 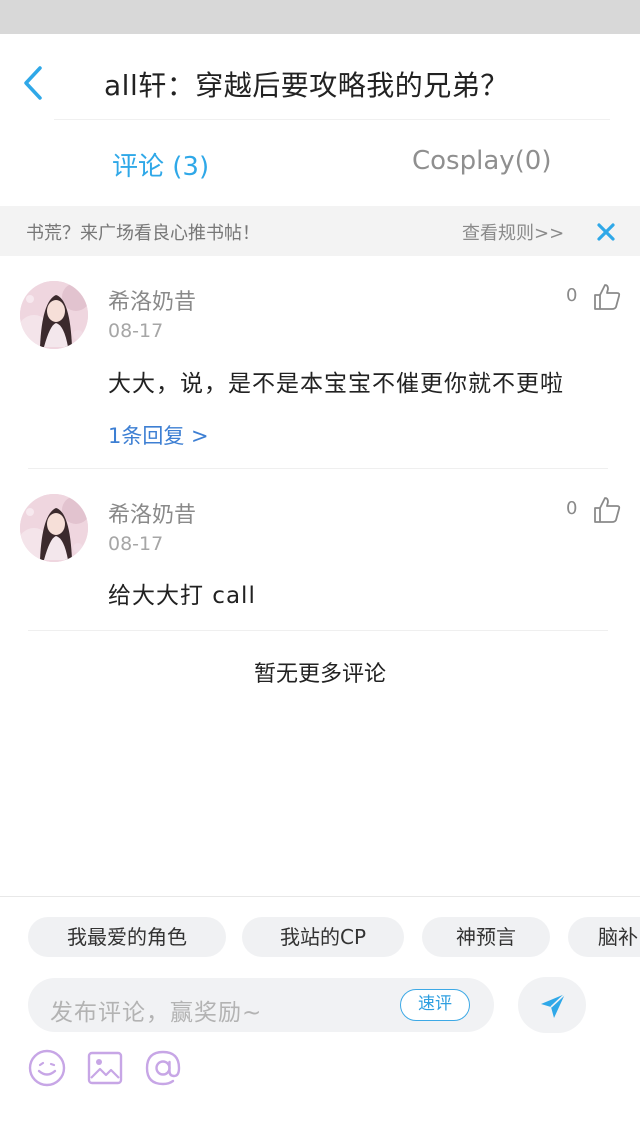 I want to click on tab-comments: 评论 (3), so click(x=160, y=164).